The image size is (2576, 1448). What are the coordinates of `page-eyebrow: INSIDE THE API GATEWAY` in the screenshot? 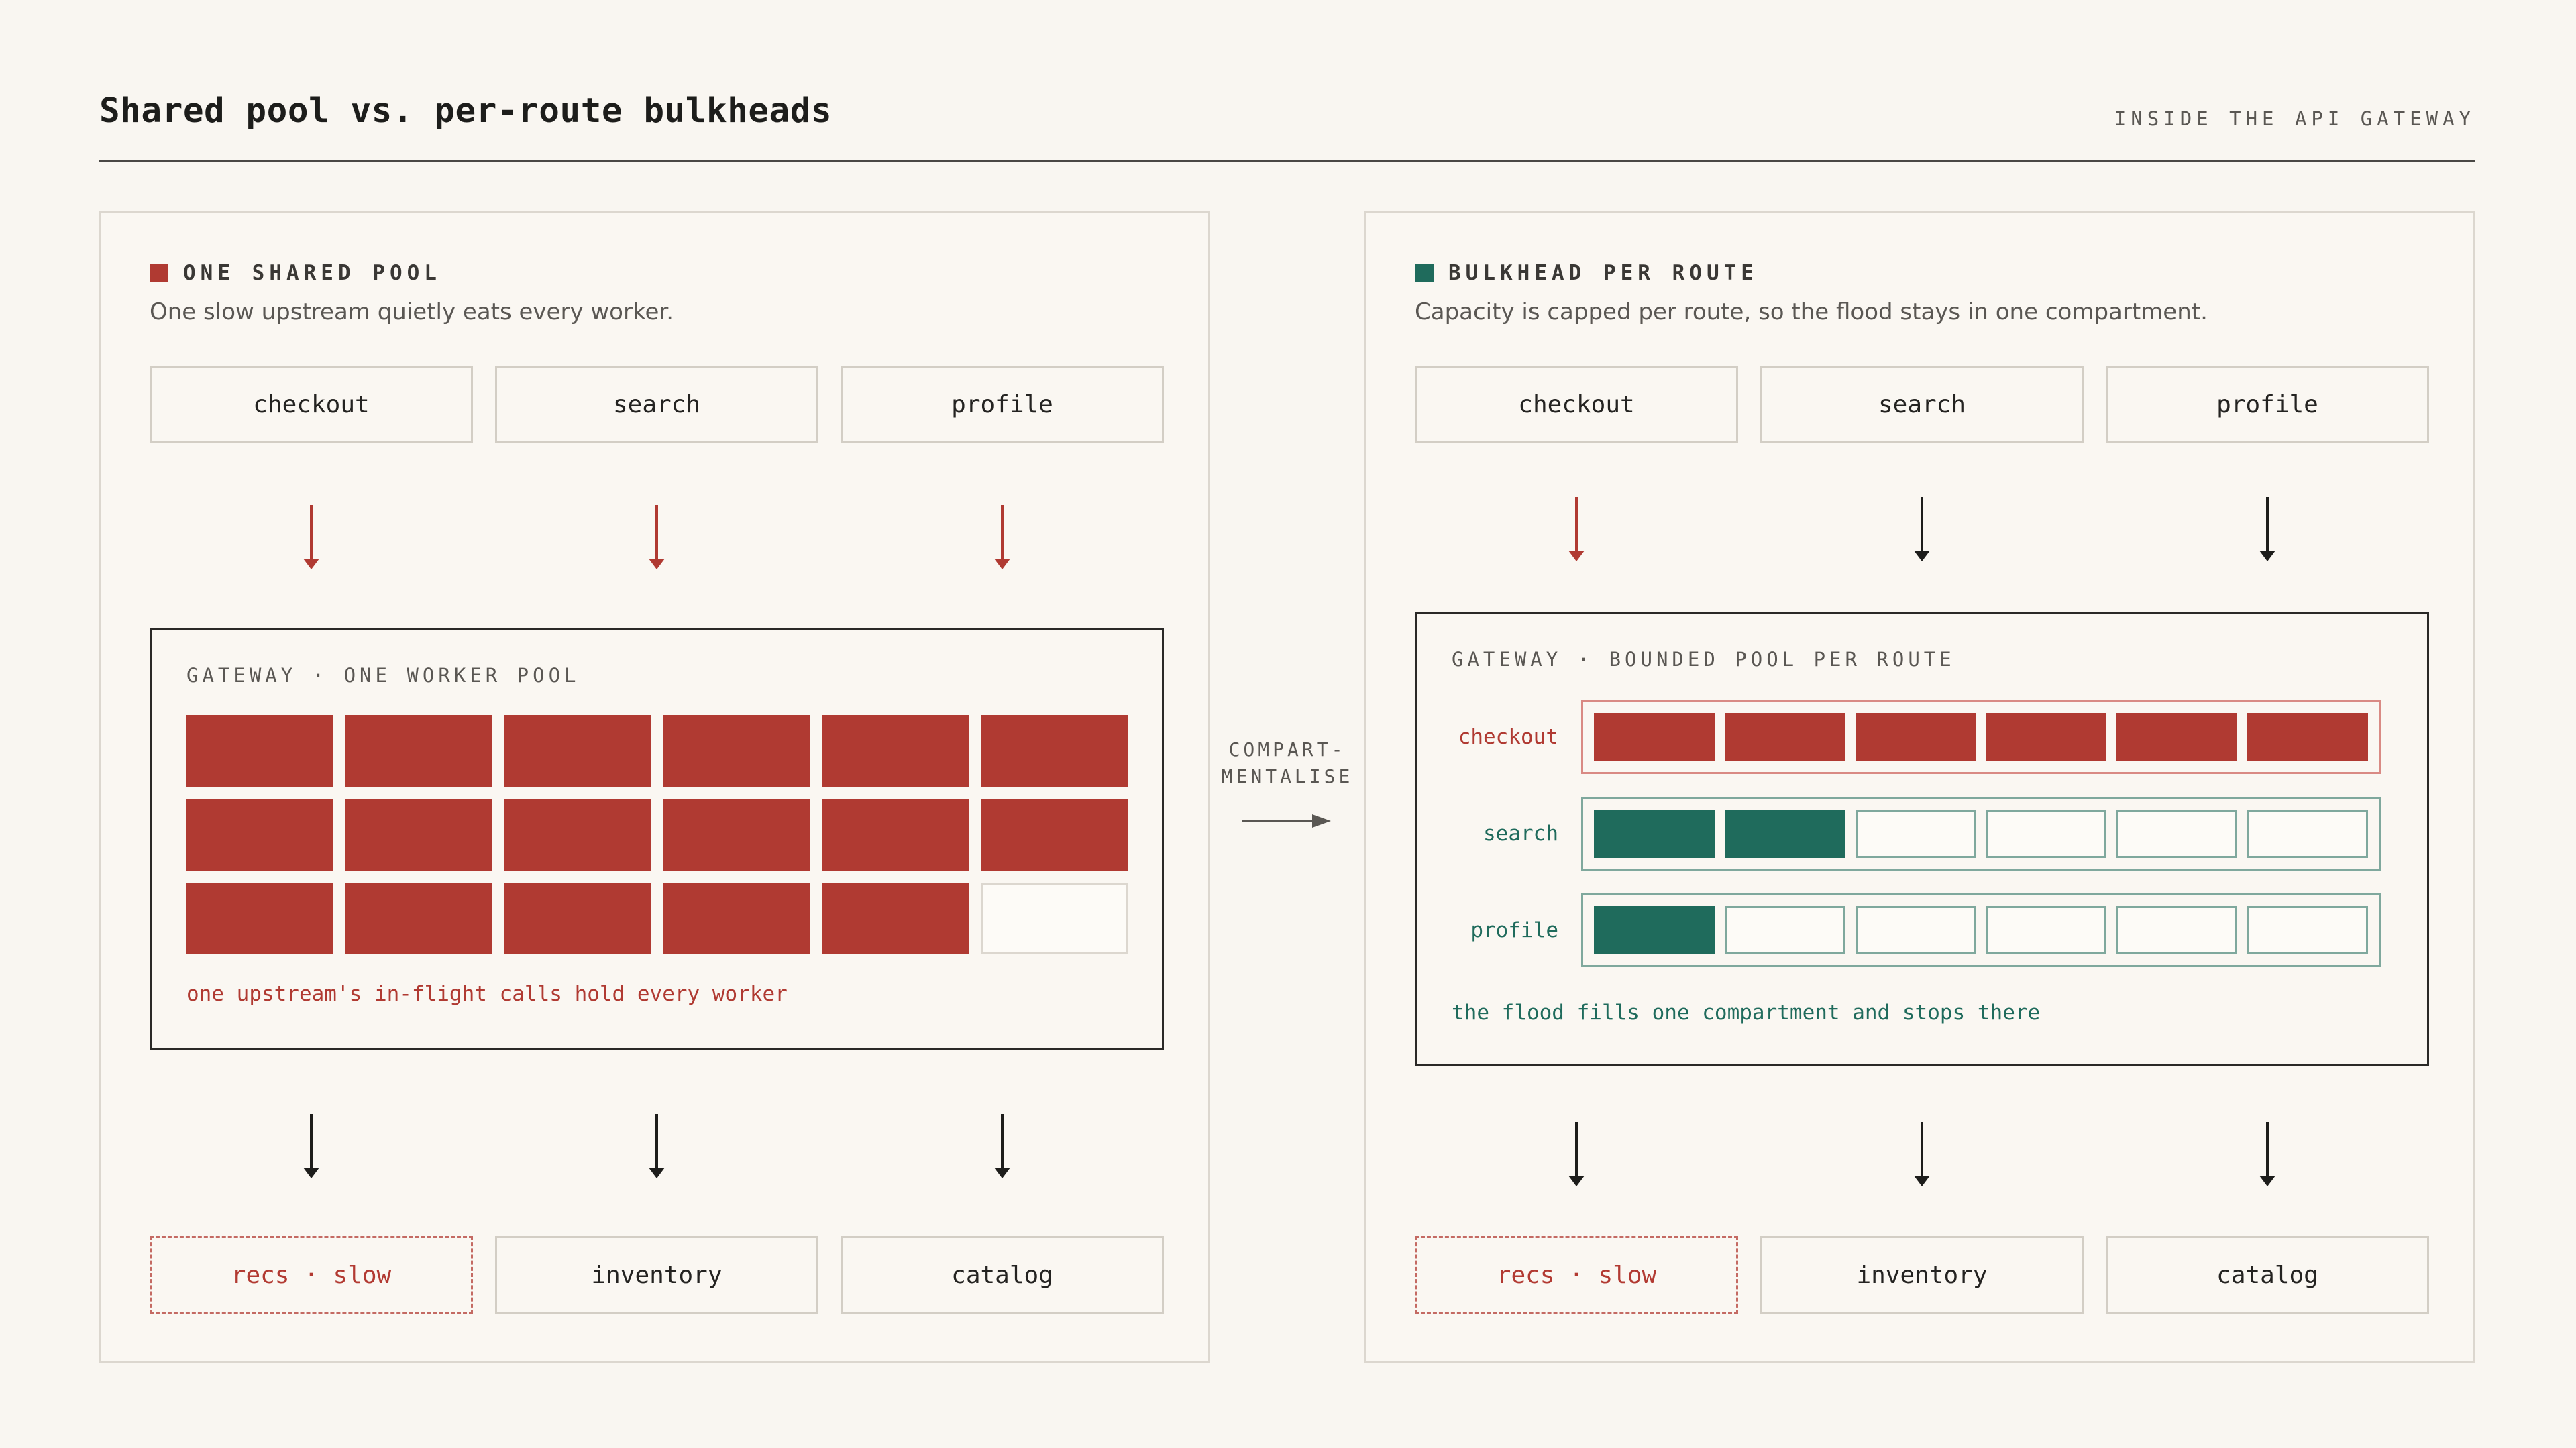 It's located at (2294, 118).